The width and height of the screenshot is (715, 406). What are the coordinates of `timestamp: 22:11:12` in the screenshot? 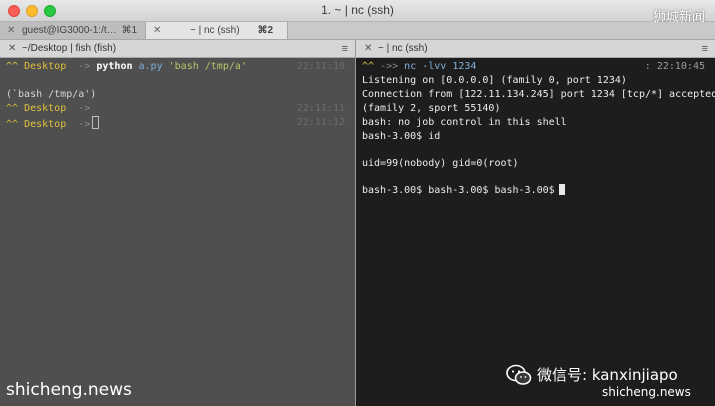 It's located at (320, 122).